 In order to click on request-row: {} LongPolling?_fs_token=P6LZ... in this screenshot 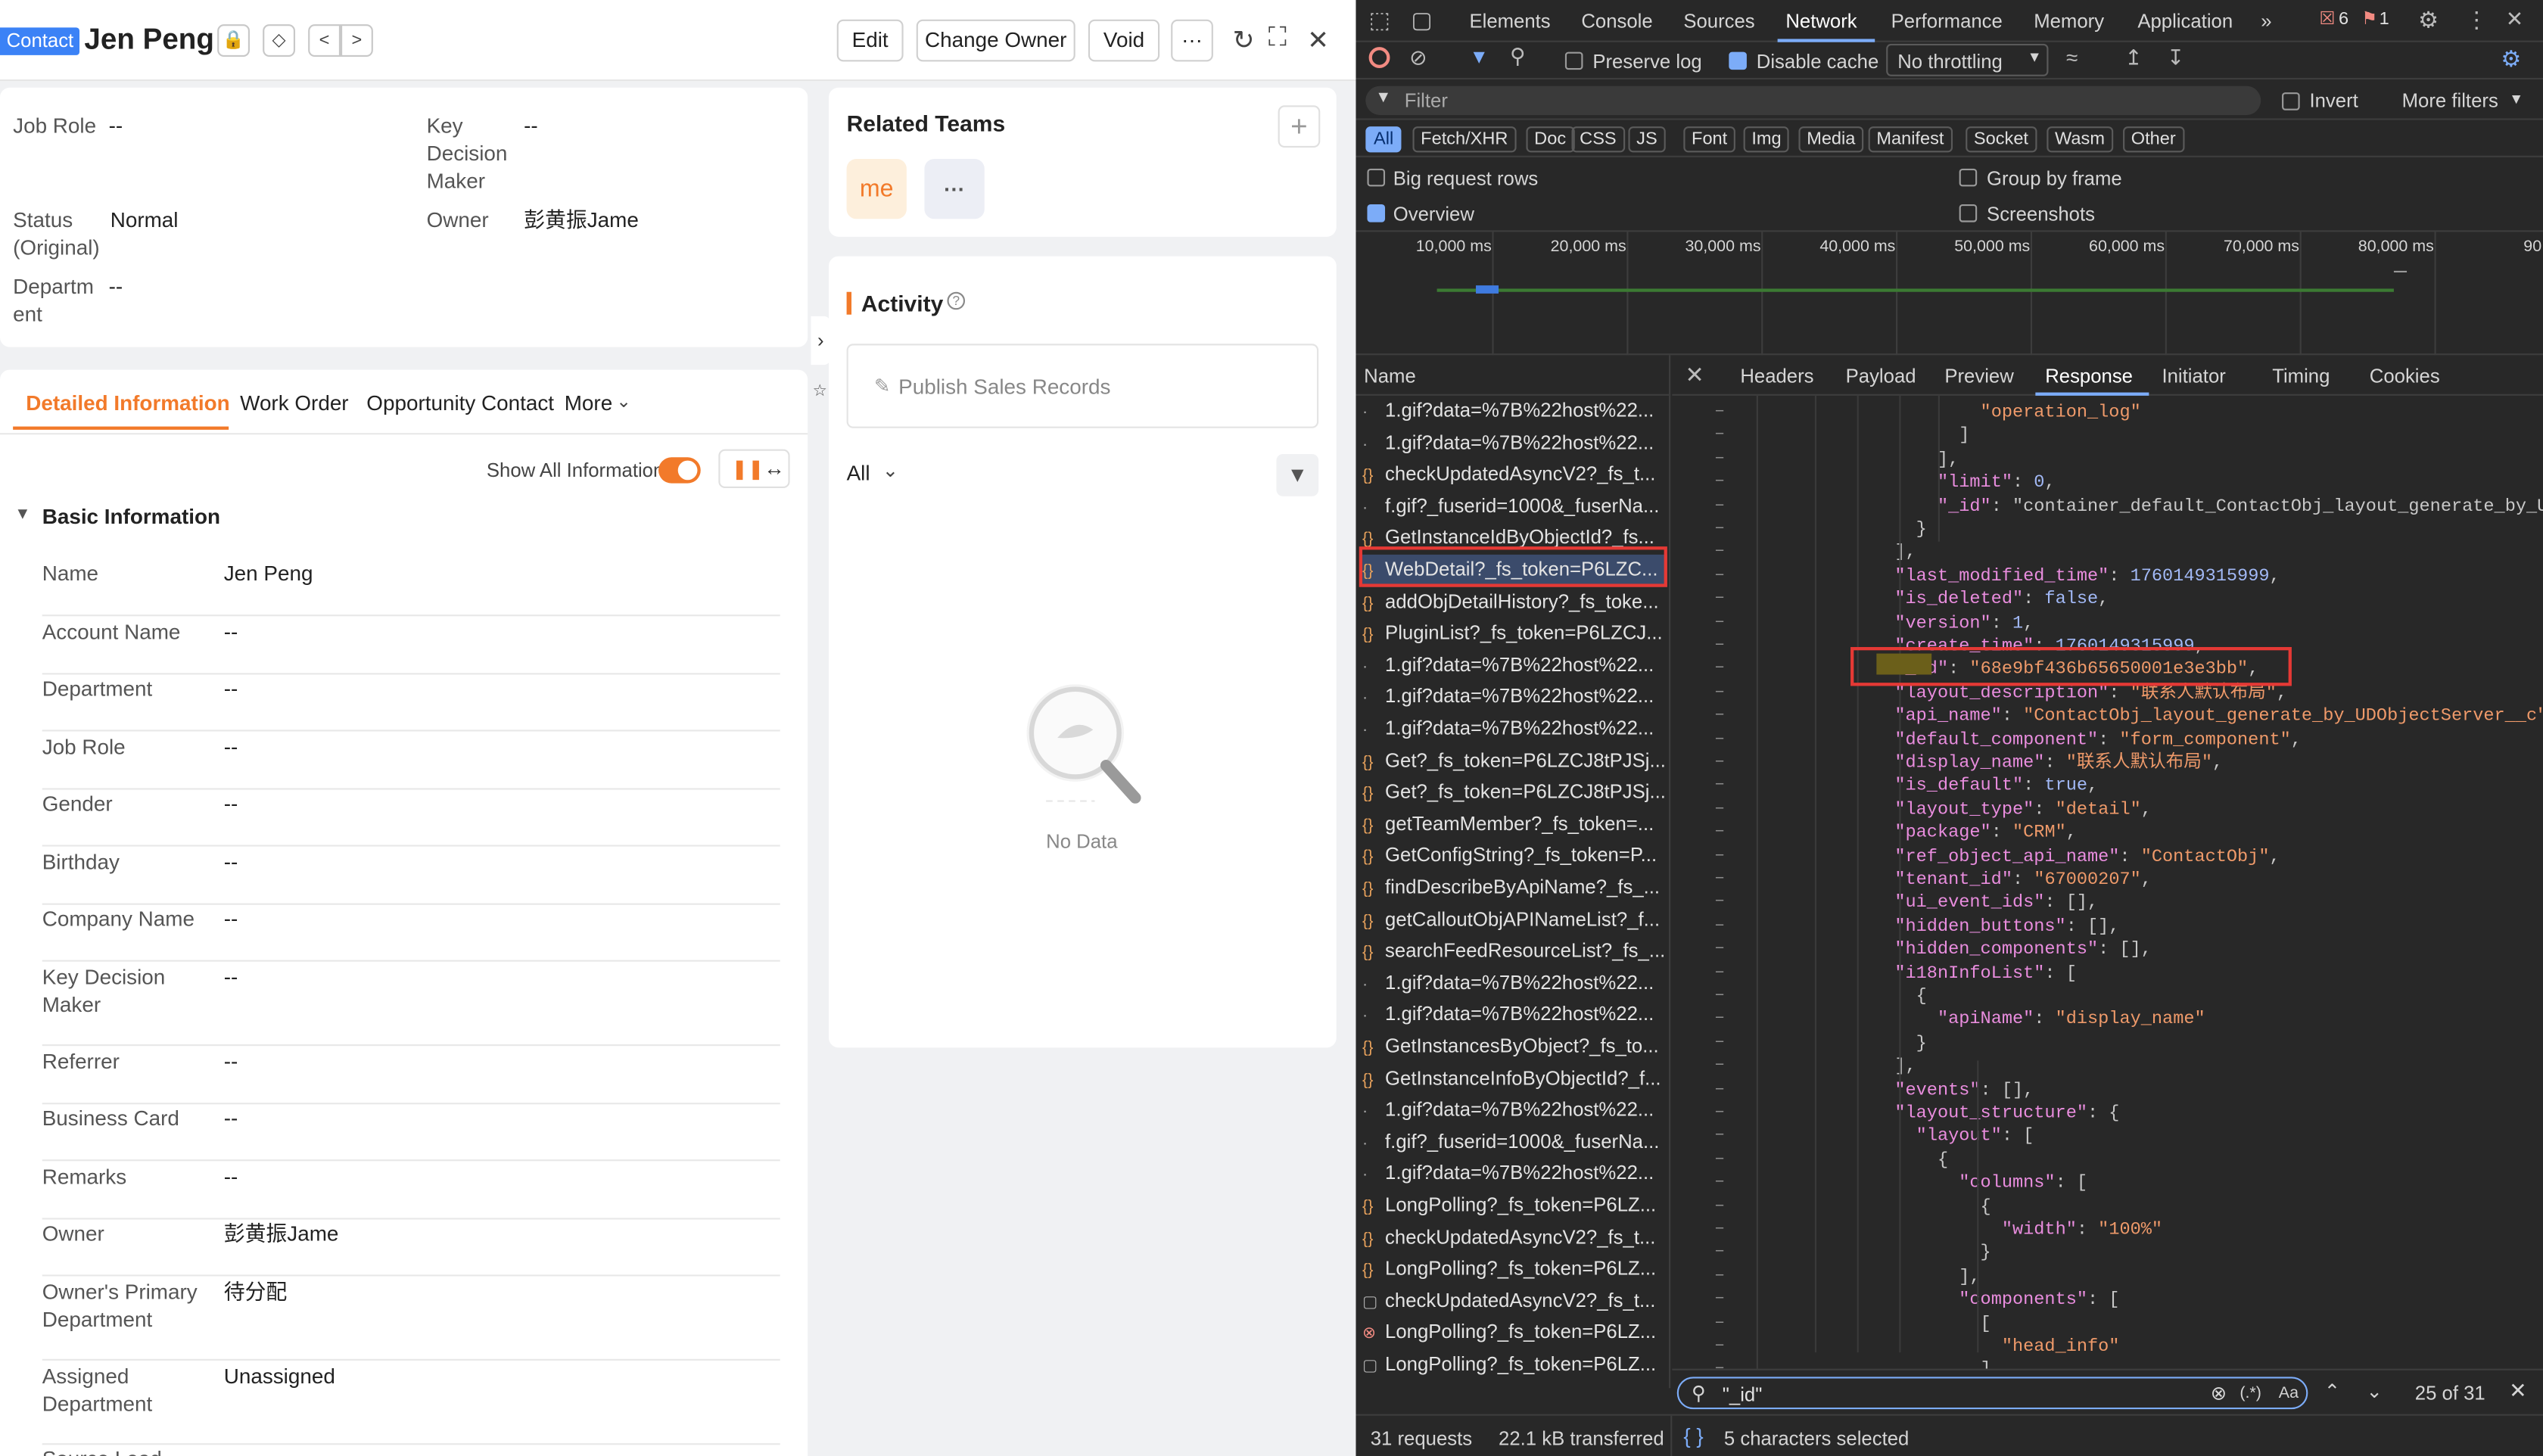, I will do `click(1514, 1206)`.